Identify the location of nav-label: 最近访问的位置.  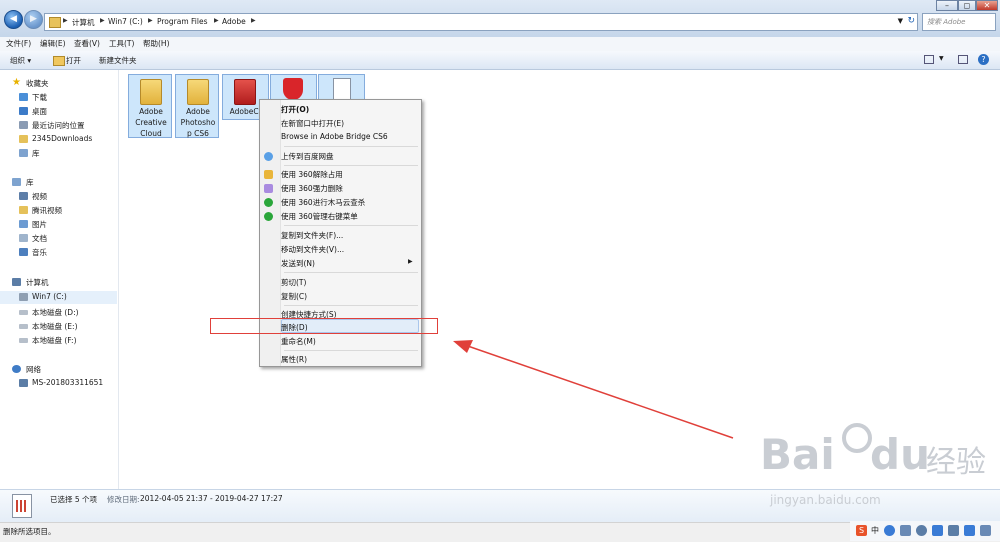
(58, 125).